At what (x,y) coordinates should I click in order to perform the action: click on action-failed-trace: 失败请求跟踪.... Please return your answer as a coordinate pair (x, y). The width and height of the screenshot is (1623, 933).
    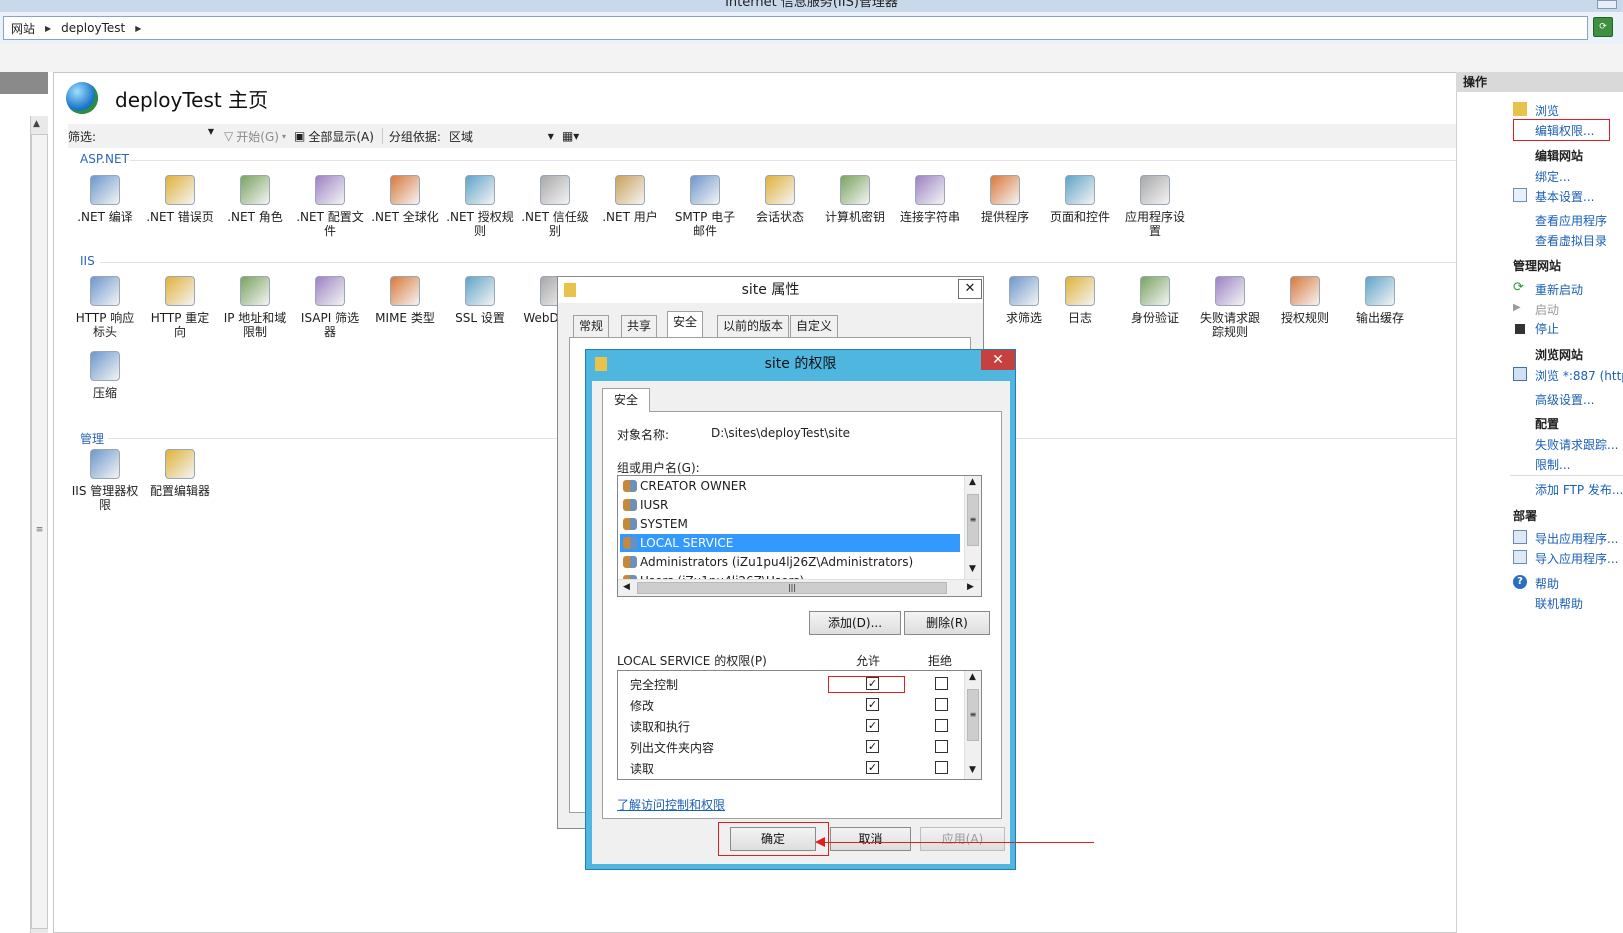
    Looking at the image, I should click on (1576, 444).